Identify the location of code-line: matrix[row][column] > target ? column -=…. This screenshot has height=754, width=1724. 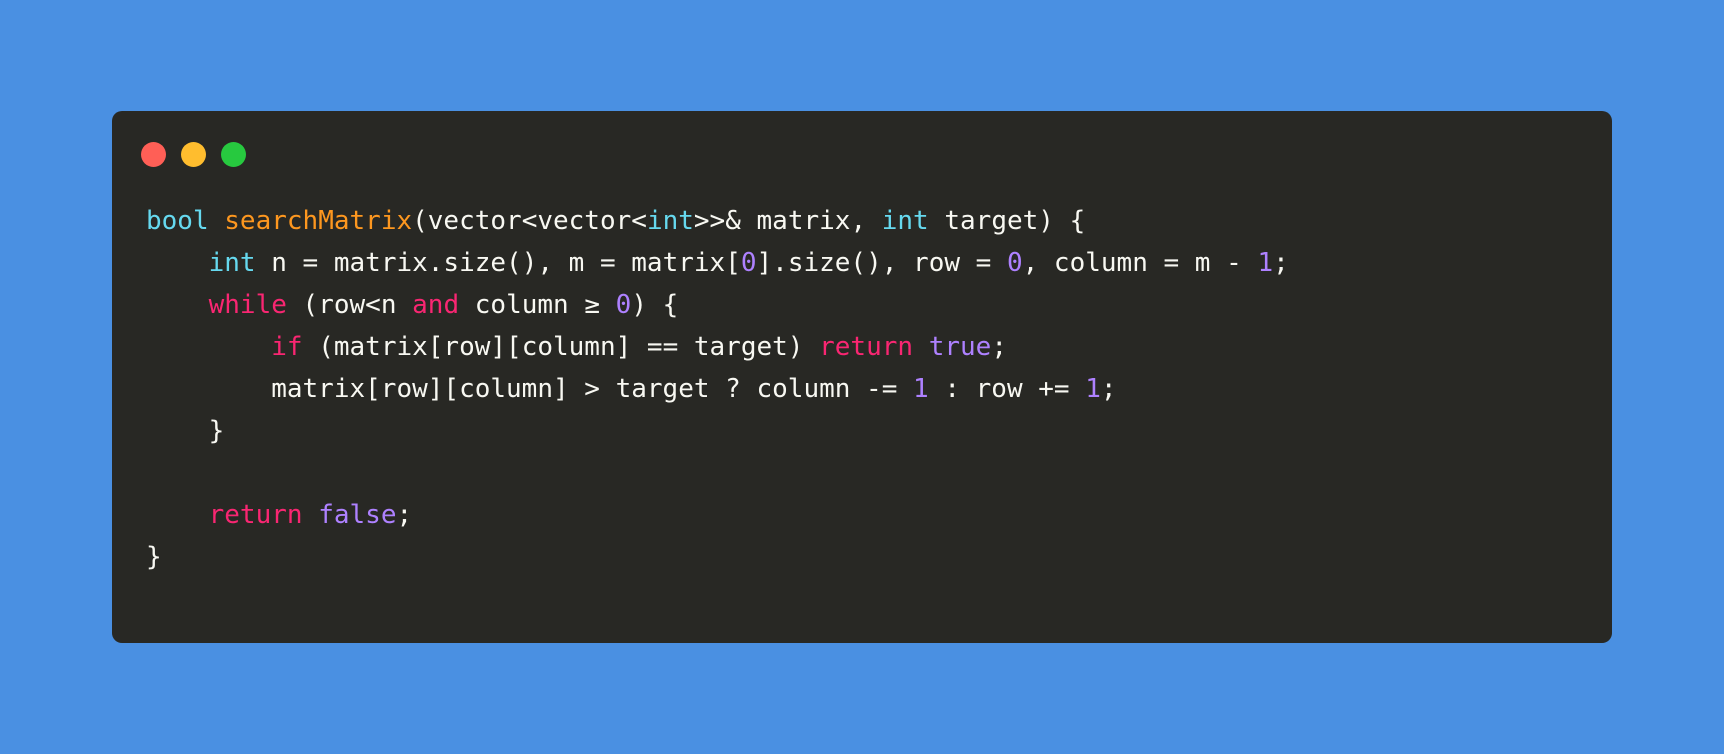
(717, 389).